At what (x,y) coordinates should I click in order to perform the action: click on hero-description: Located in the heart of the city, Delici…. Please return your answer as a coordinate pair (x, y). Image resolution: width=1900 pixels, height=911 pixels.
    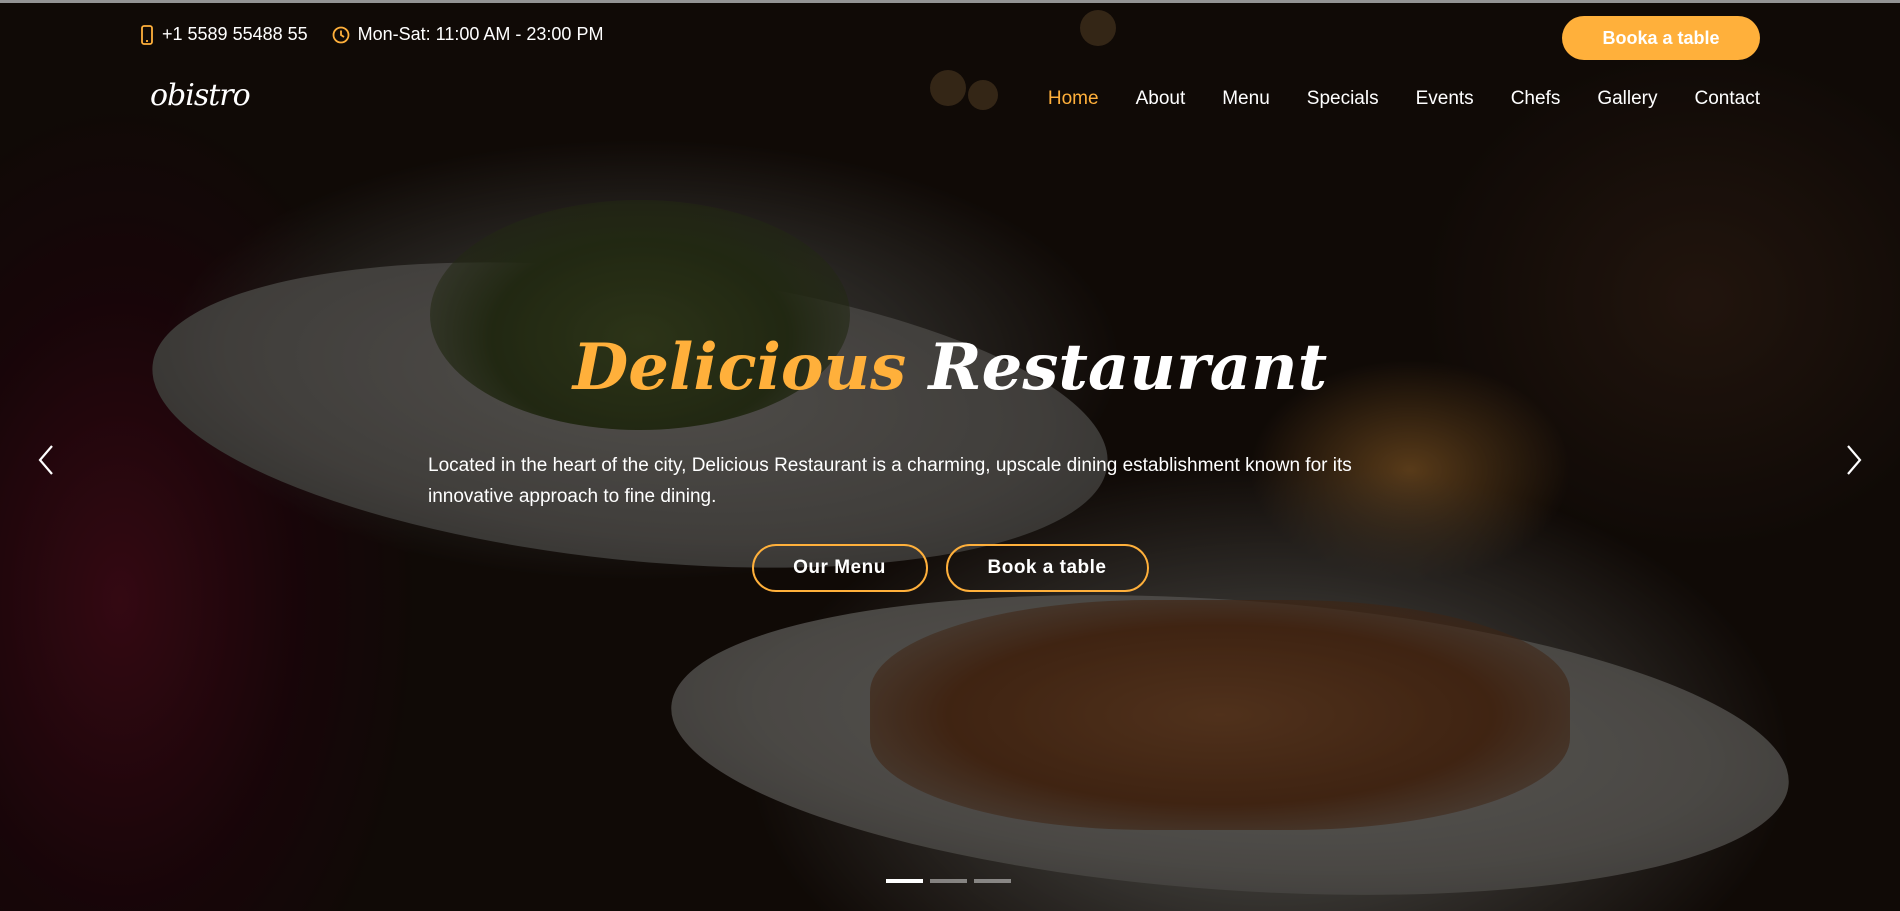
    Looking at the image, I should click on (890, 481).